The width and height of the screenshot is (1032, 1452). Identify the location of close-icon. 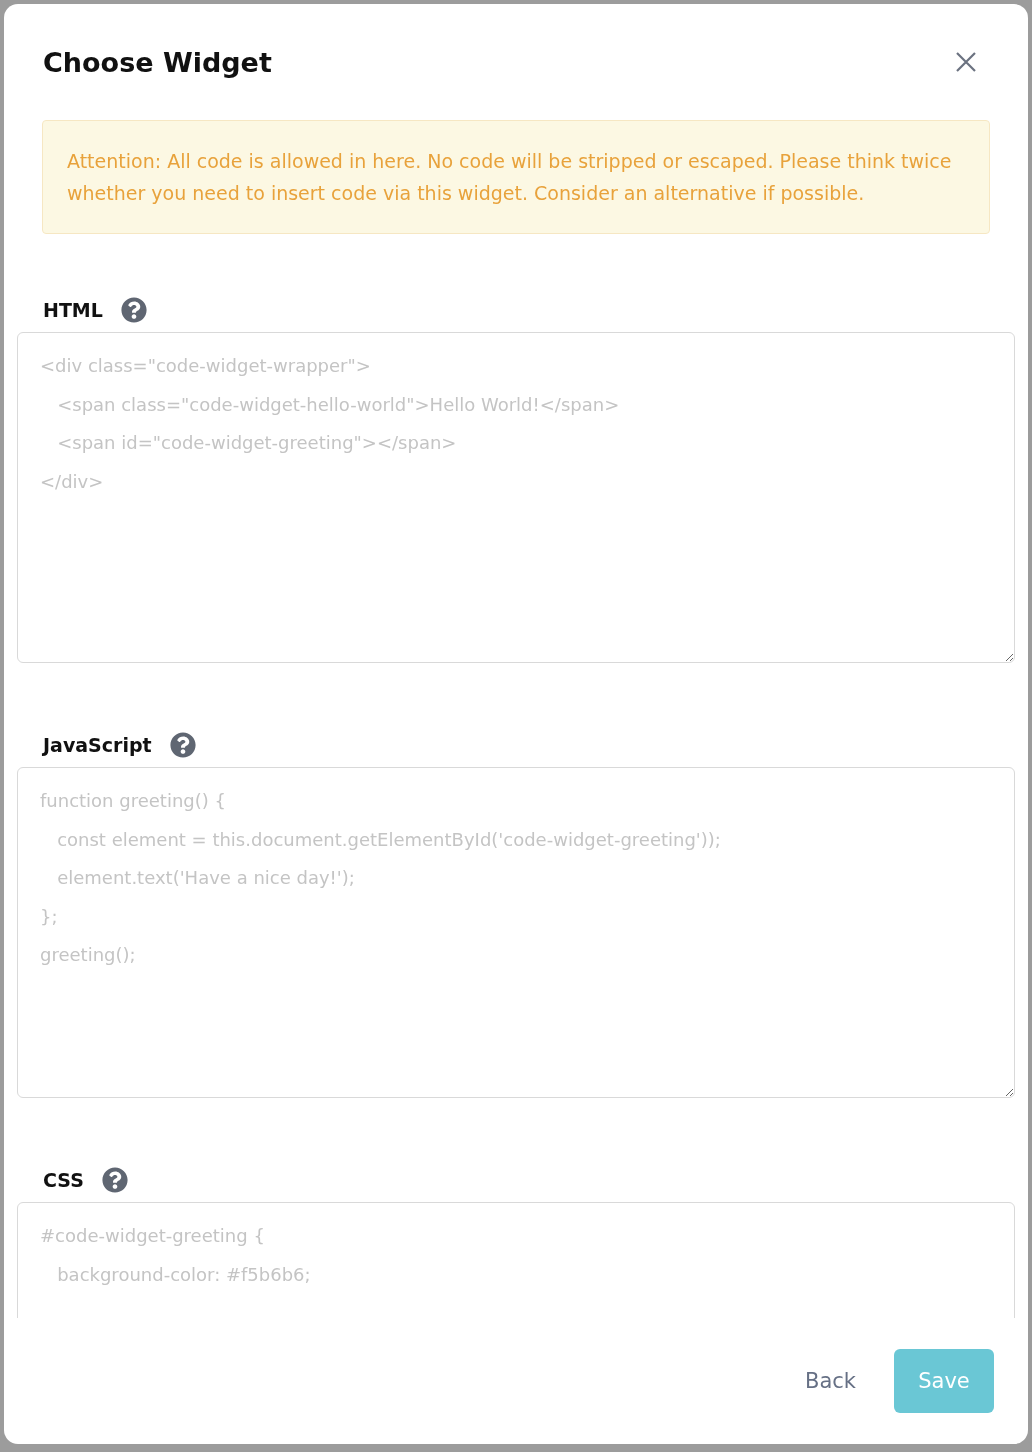
(966, 62).